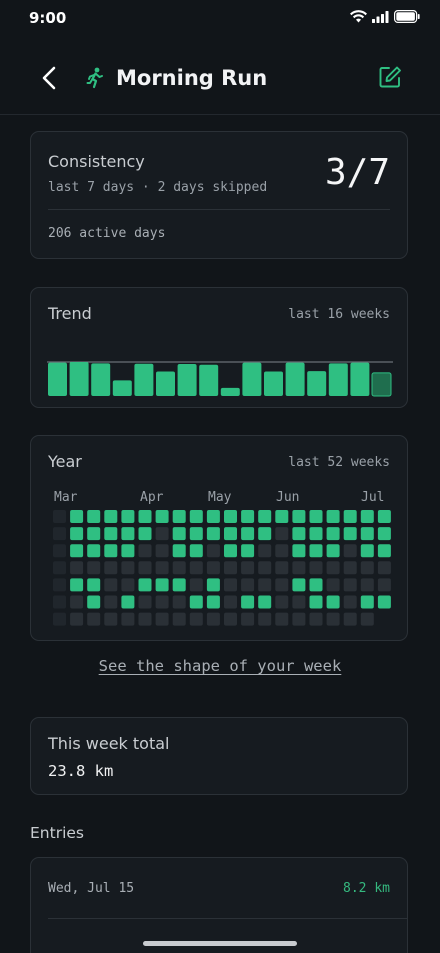  What do you see at coordinates (109, 743) in the screenshot?
I see `week-total-label: This week total` at bounding box center [109, 743].